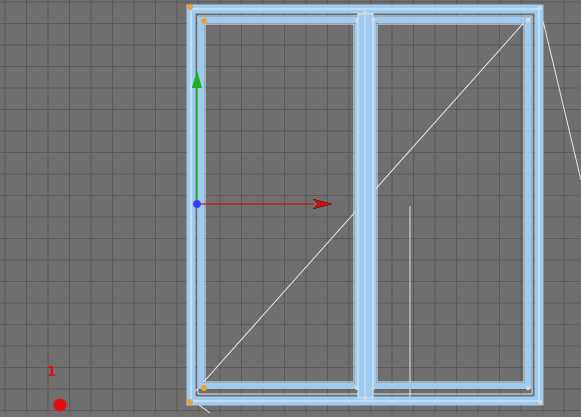 This screenshot has height=417, width=581. What do you see at coordinates (528, 388) in the screenshot?
I see `vertex-bottom-right-inner` at bounding box center [528, 388].